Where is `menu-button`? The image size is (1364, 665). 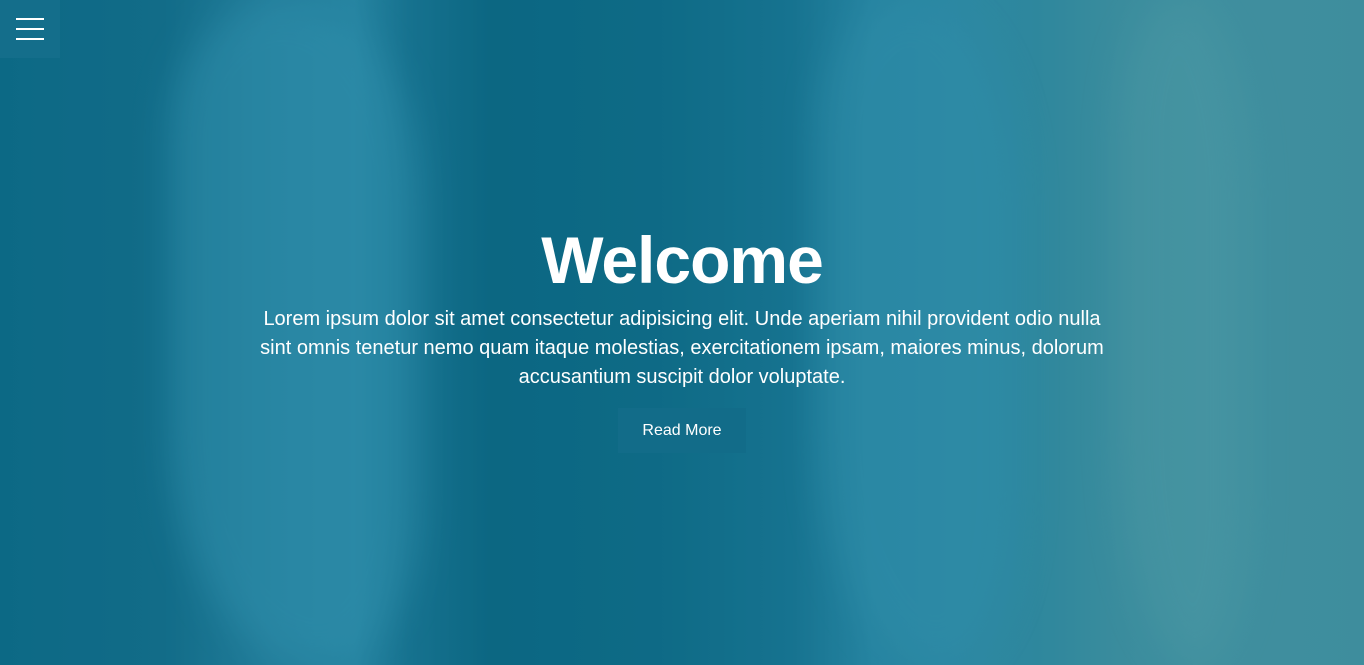 menu-button is located at coordinates (30, 29).